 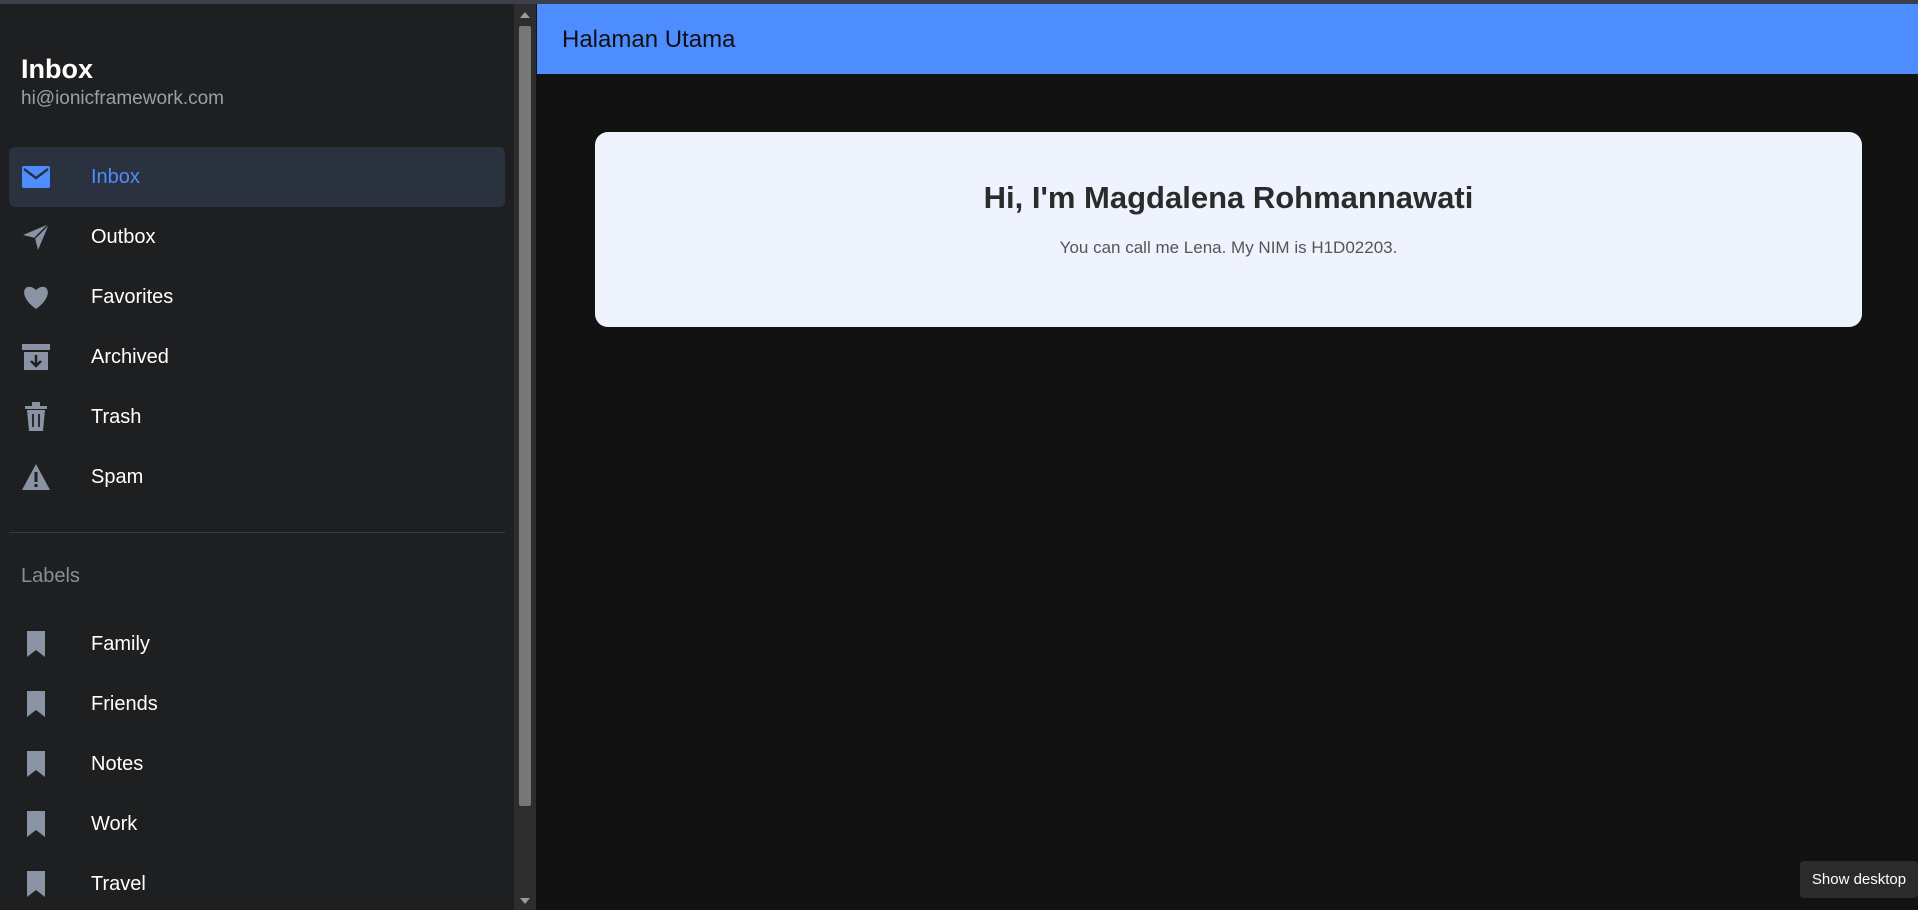 I want to click on sidebar-item-archived: Archived, so click(x=257, y=357).